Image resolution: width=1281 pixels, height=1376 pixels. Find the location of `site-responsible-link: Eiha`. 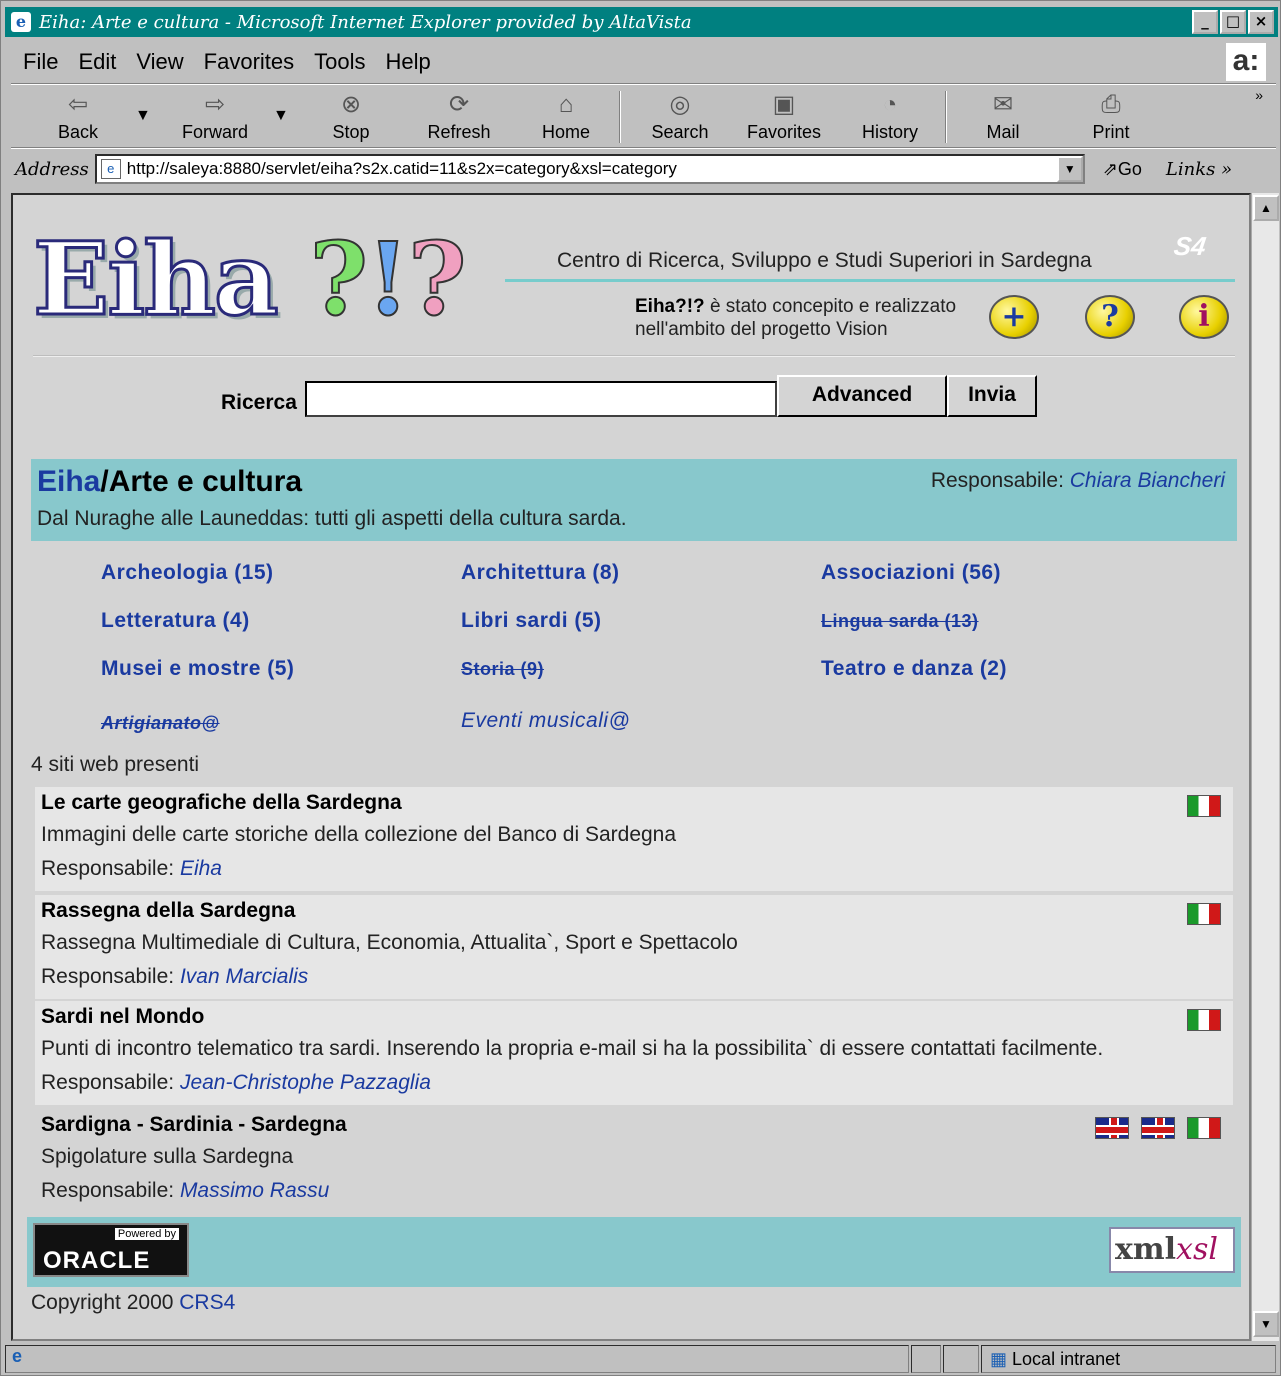

site-responsible-link: Eiha is located at coordinates (201, 868).